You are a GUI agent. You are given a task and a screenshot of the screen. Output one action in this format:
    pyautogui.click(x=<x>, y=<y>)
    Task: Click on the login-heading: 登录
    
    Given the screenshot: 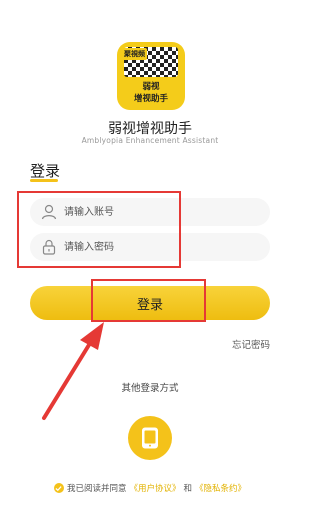 What is the action you would take?
    pyautogui.click(x=45, y=171)
    